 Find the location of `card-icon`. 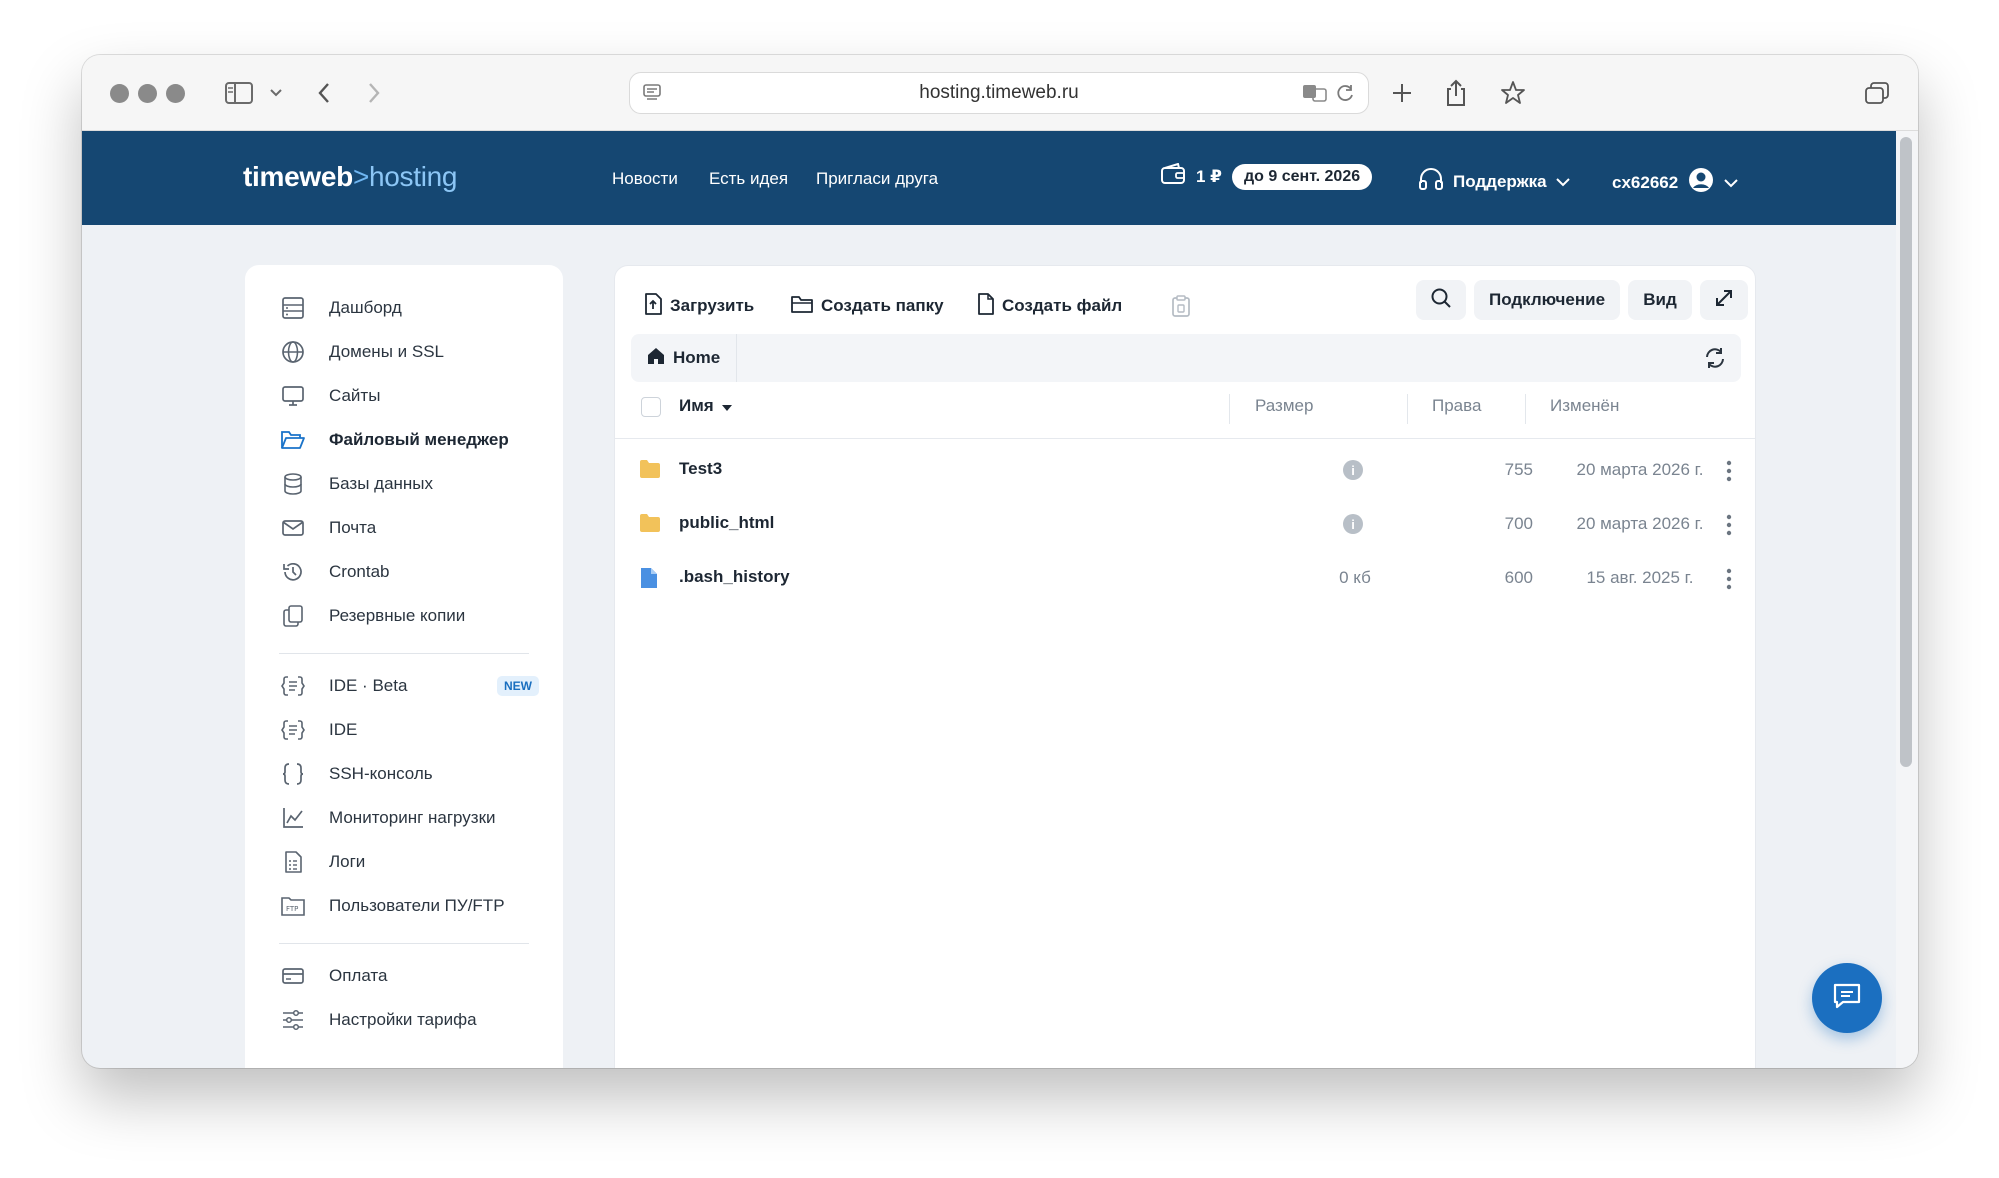

card-icon is located at coordinates (293, 976).